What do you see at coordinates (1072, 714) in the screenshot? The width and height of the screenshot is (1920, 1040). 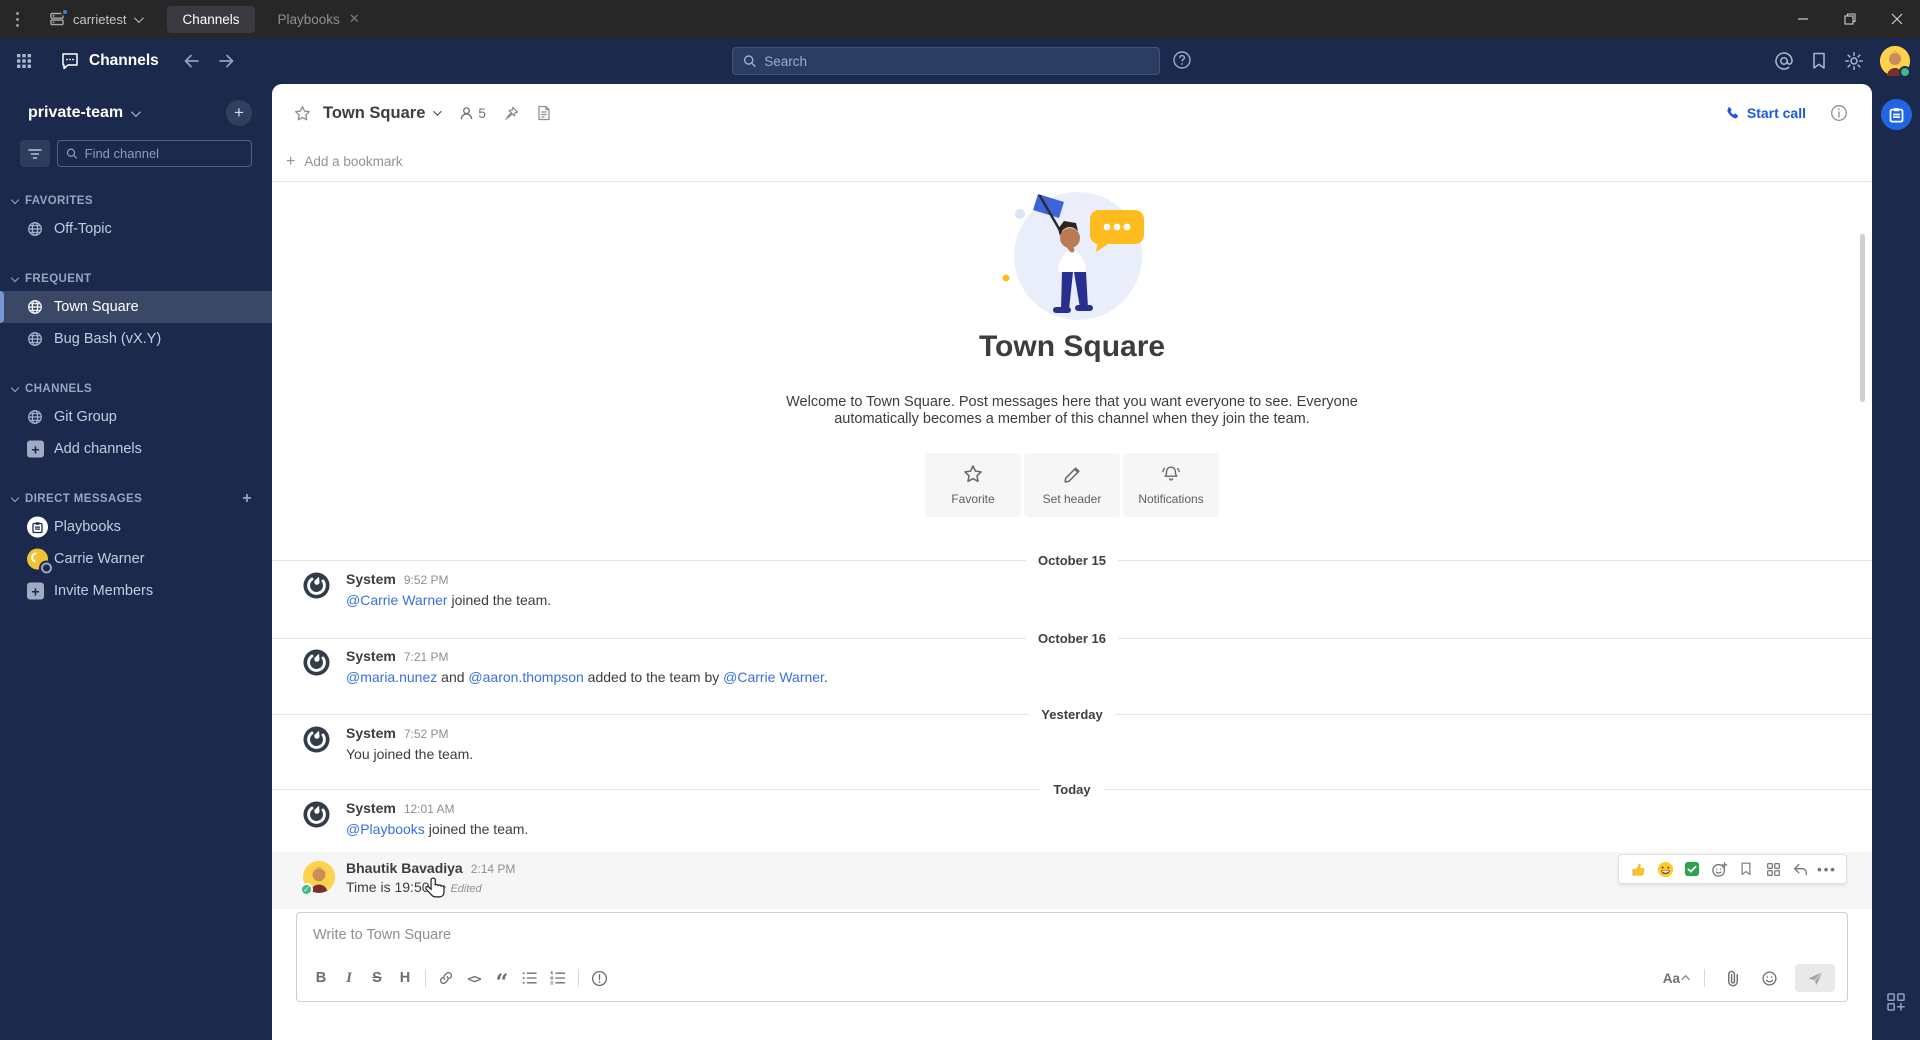 I see `date-divider: Yesterday` at bounding box center [1072, 714].